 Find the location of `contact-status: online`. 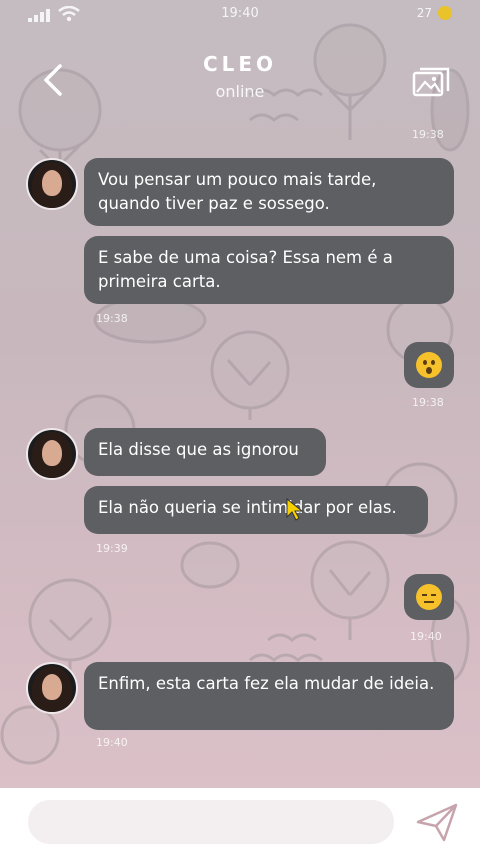

contact-status: online is located at coordinates (240, 91).